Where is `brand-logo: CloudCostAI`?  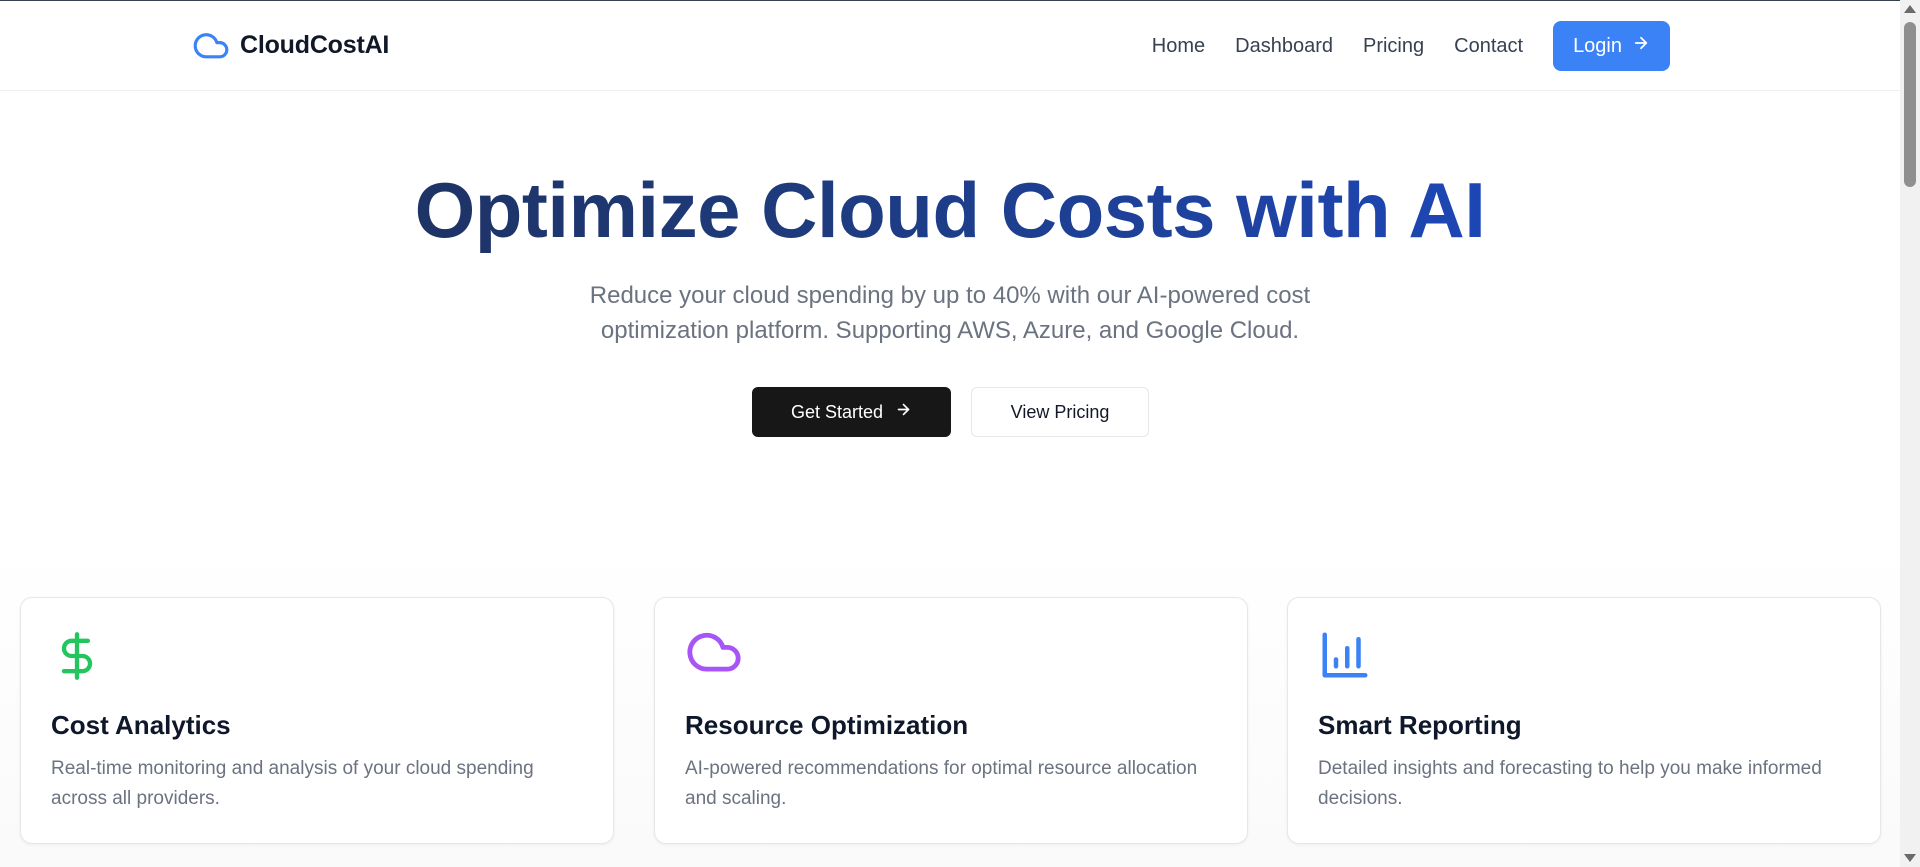 brand-logo: CloudCostAI is located at coordinates (290, 45).